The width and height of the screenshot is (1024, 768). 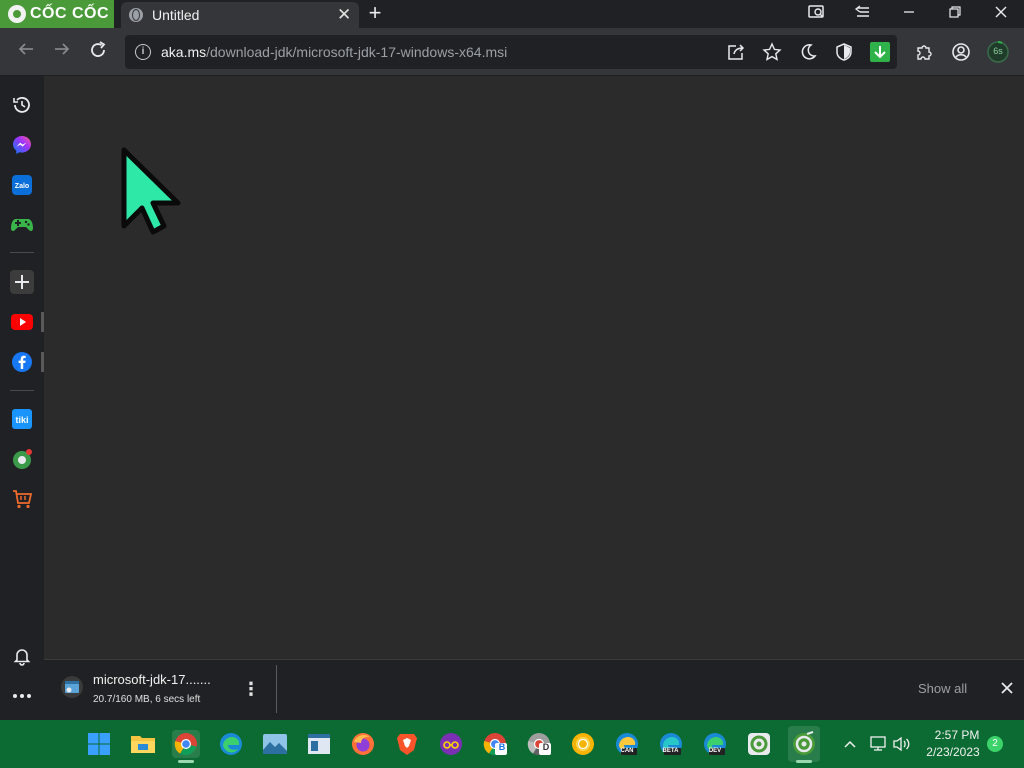 What do you see at coordinates (502, 747) in the screenshot?
I see `chrome-beta-badge: B` at bounding box center [502, 747].